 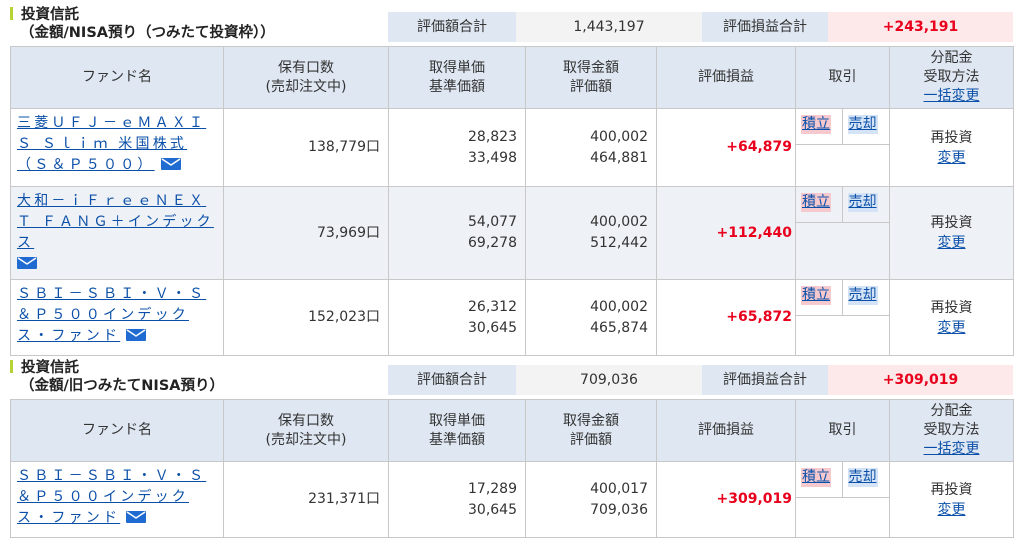 I want to click on summary-bar: 評価額合計 1,443,197 評価損益合計 +243,191, so click(x=700, y=27).